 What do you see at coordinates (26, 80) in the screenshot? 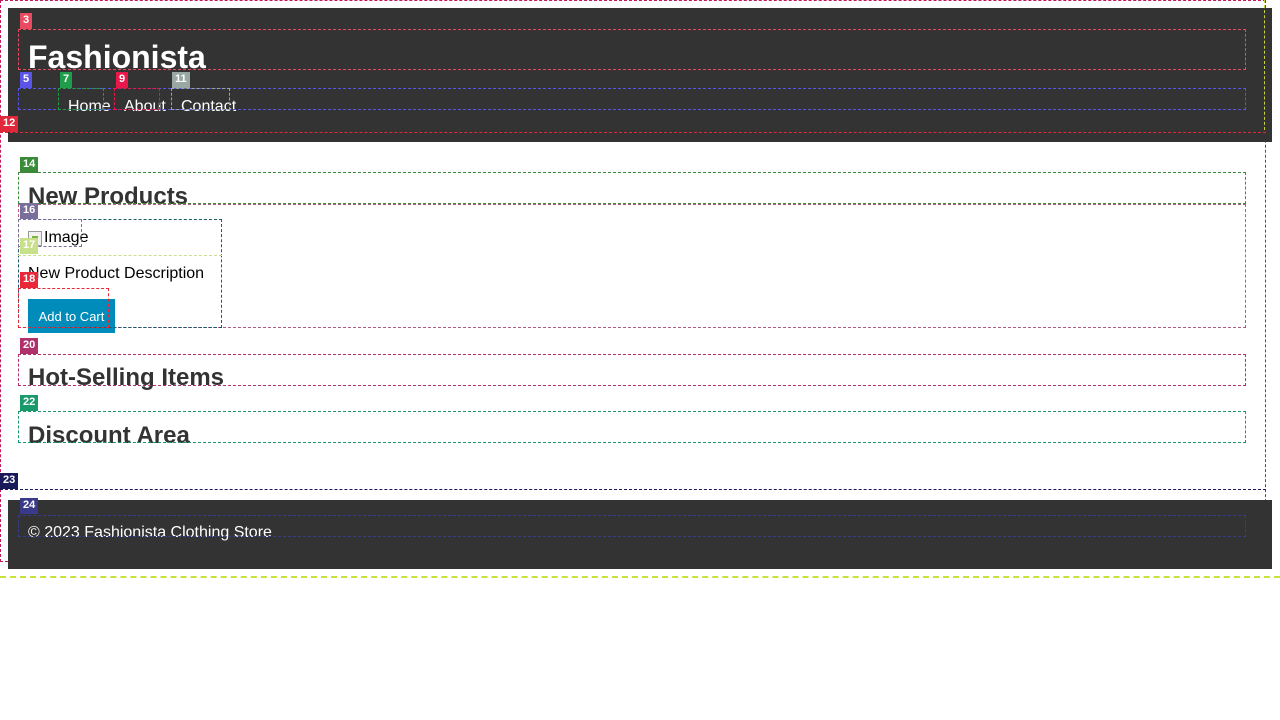
I see `overlay-tag: 5` at bounding box center [26, 80].